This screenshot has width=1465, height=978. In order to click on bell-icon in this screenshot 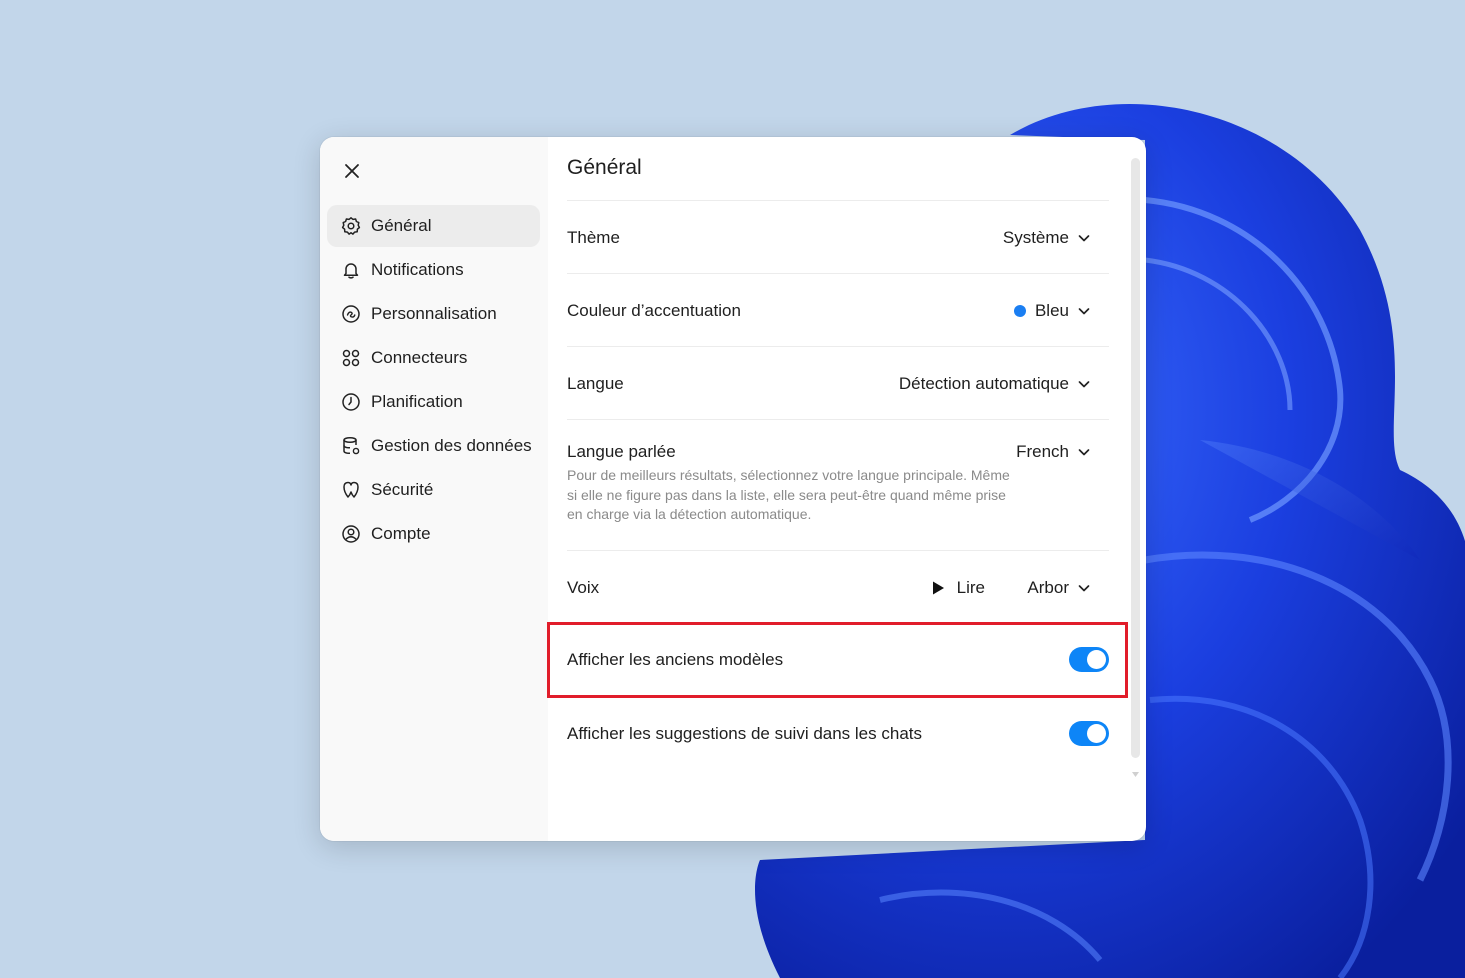, I will do `click(351, 270)`.